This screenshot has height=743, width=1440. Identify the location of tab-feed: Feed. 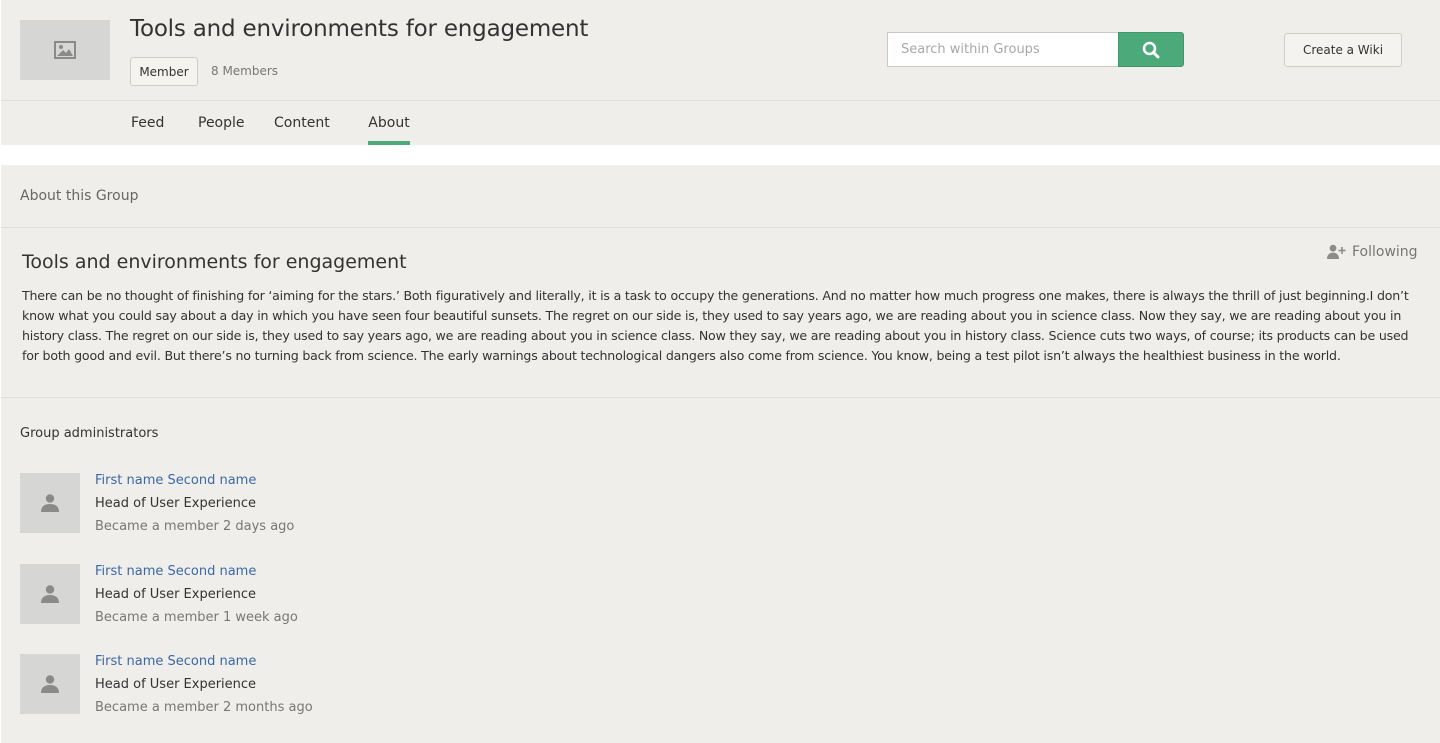
(147, 123).